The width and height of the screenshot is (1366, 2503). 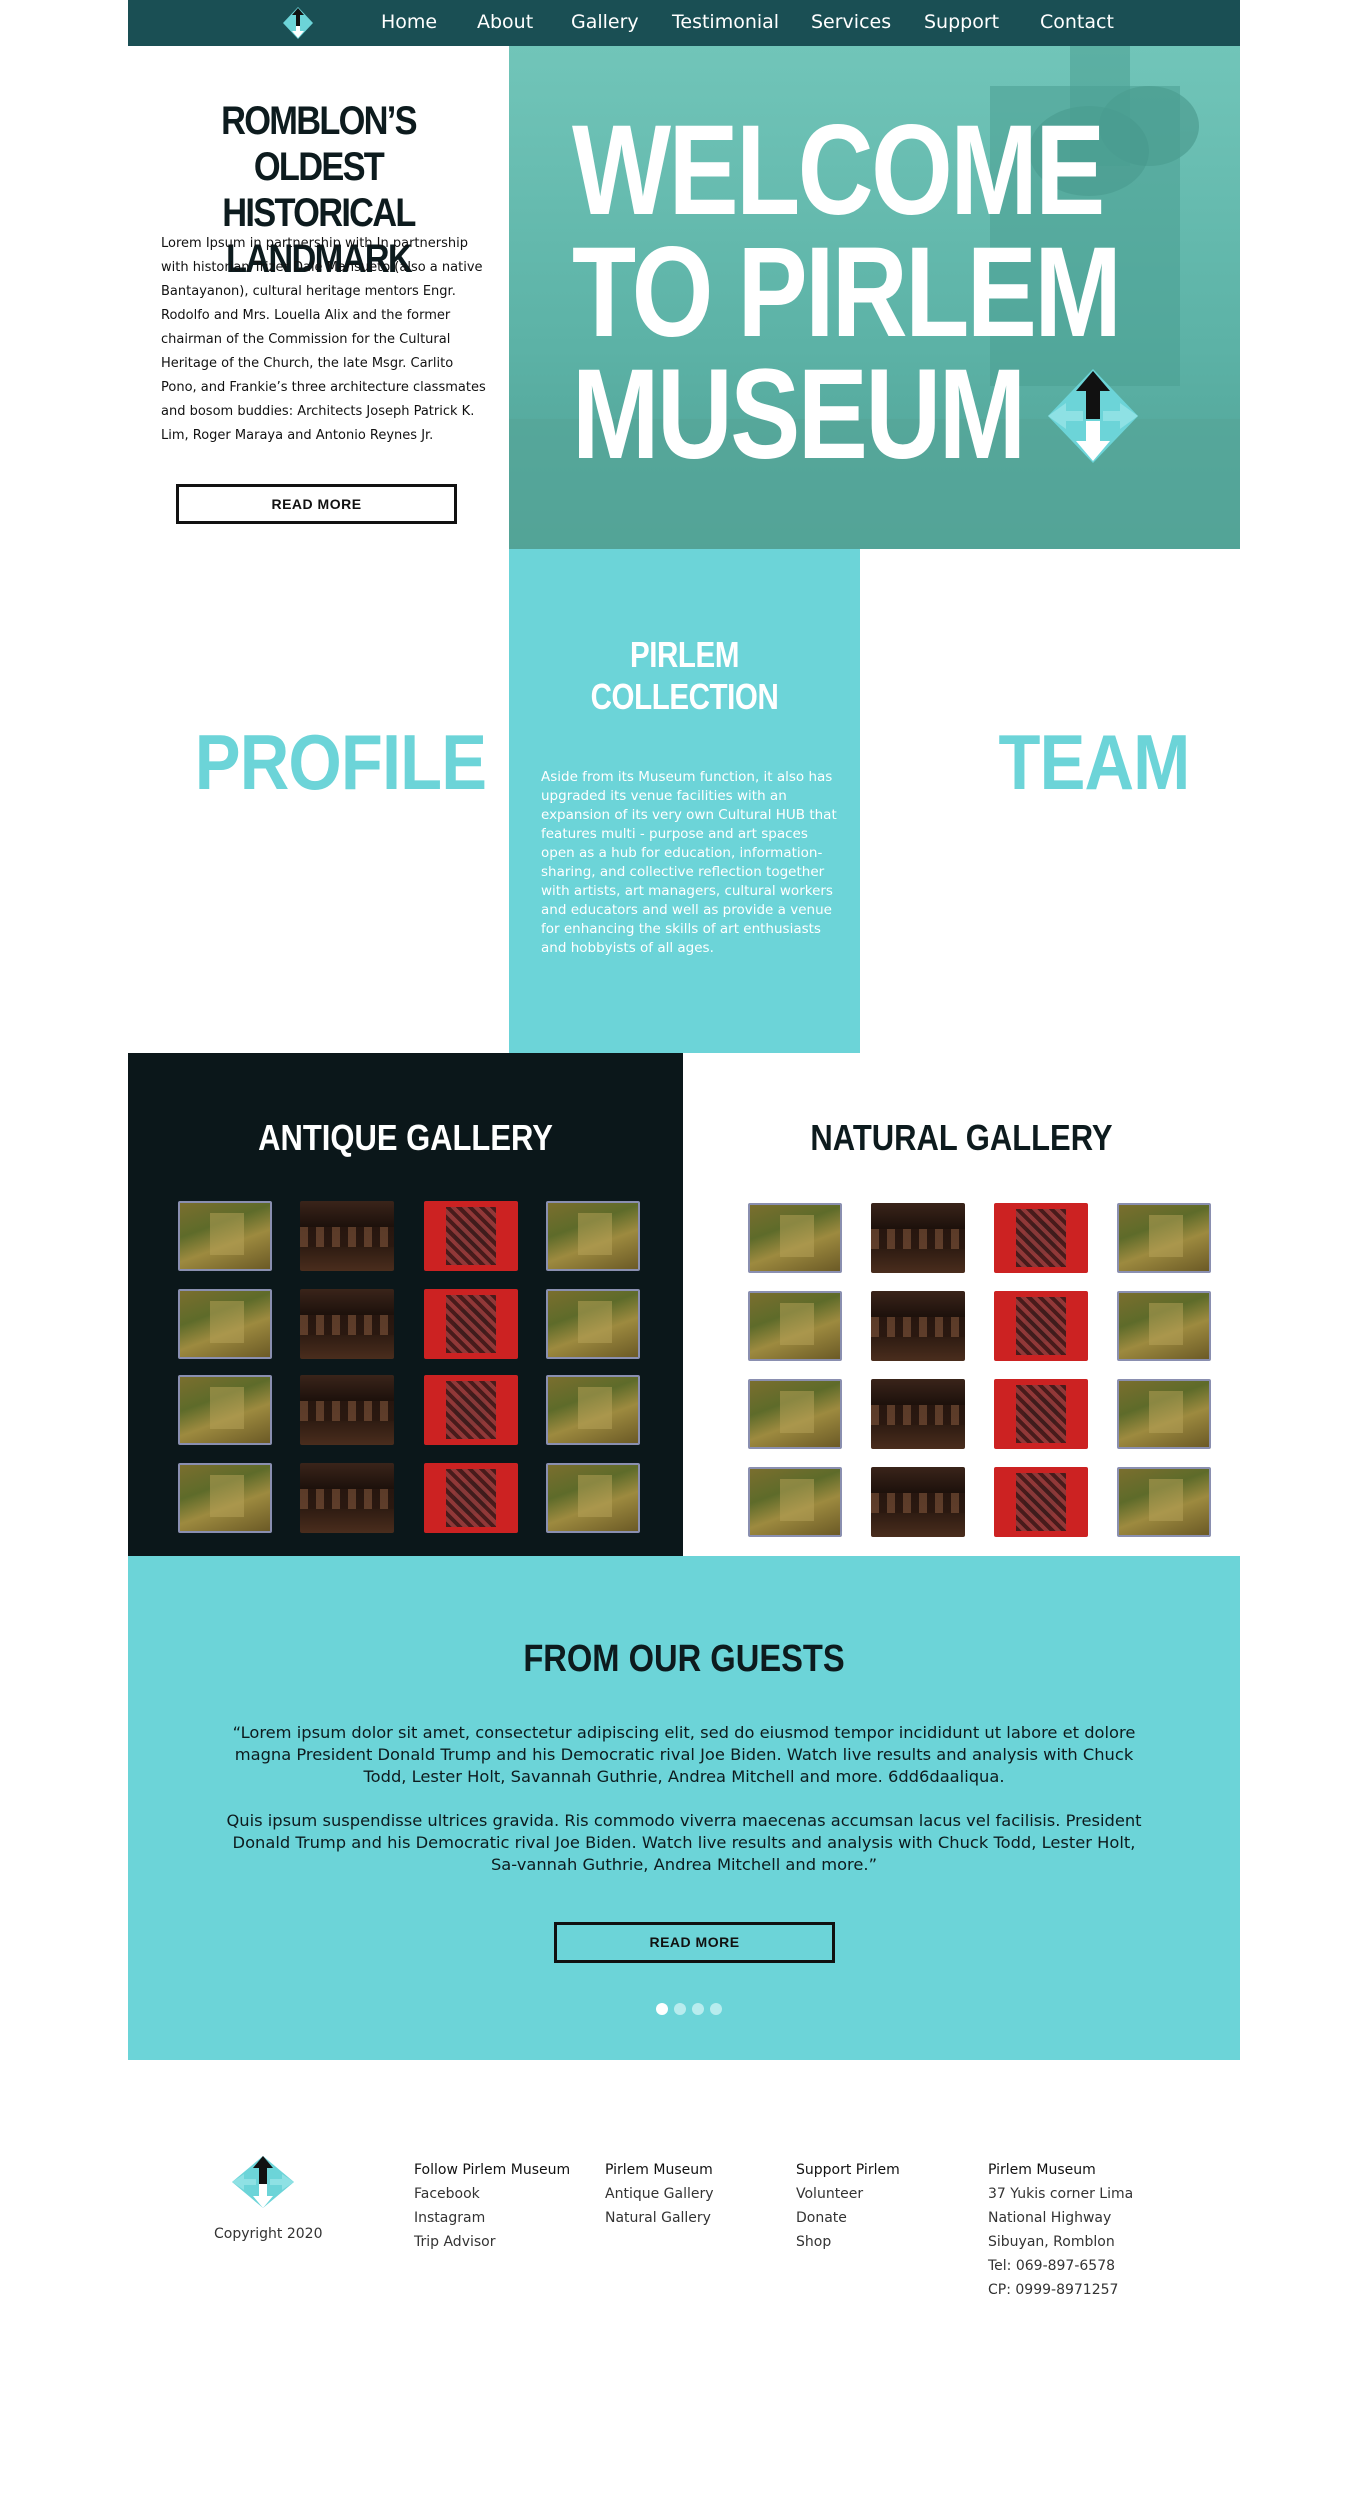 I want to click on profile-link: PROFILE, so click(x=341, y=762).